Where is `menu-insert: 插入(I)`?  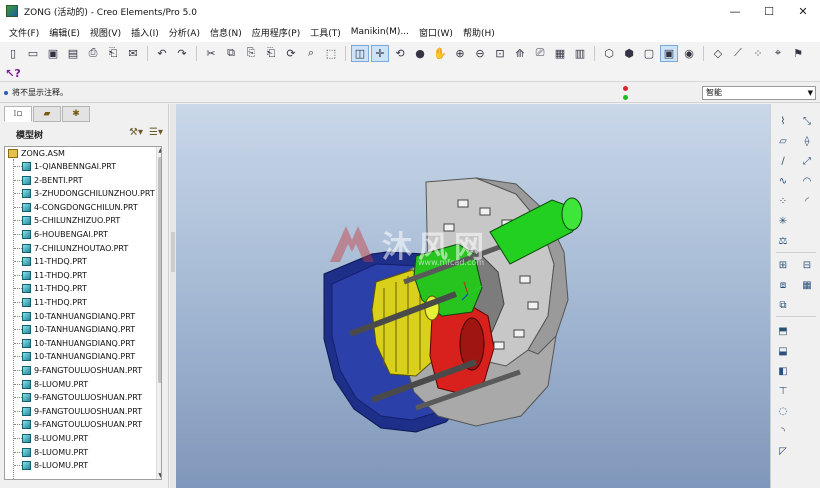 menu-insert: 插入(I) is located at coordinates (145, 32).